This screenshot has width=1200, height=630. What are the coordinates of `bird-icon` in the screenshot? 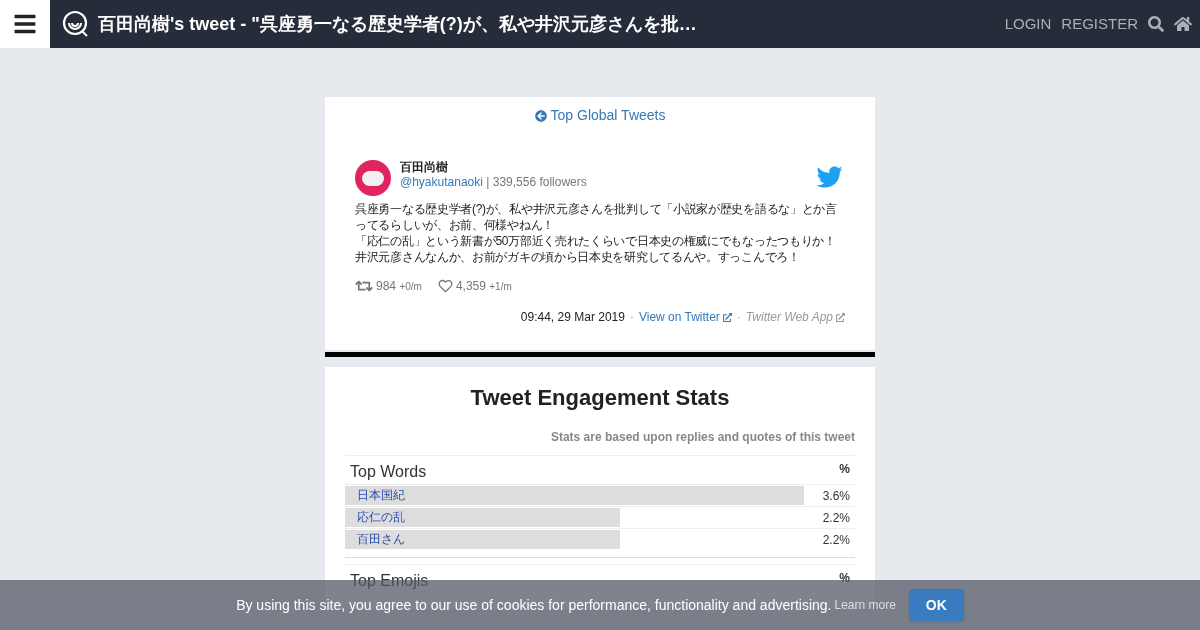 It's located at (829, 177).